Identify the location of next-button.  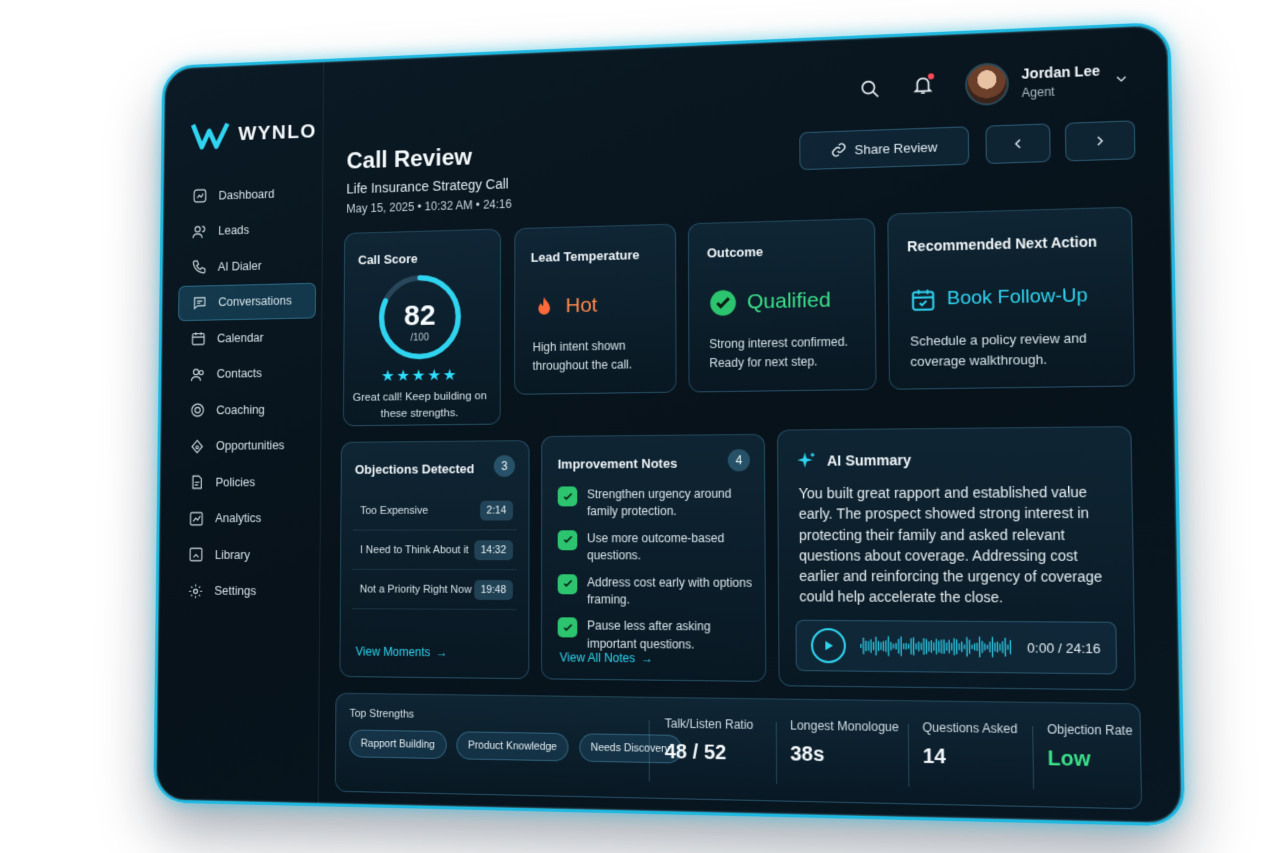
(1100, 140).